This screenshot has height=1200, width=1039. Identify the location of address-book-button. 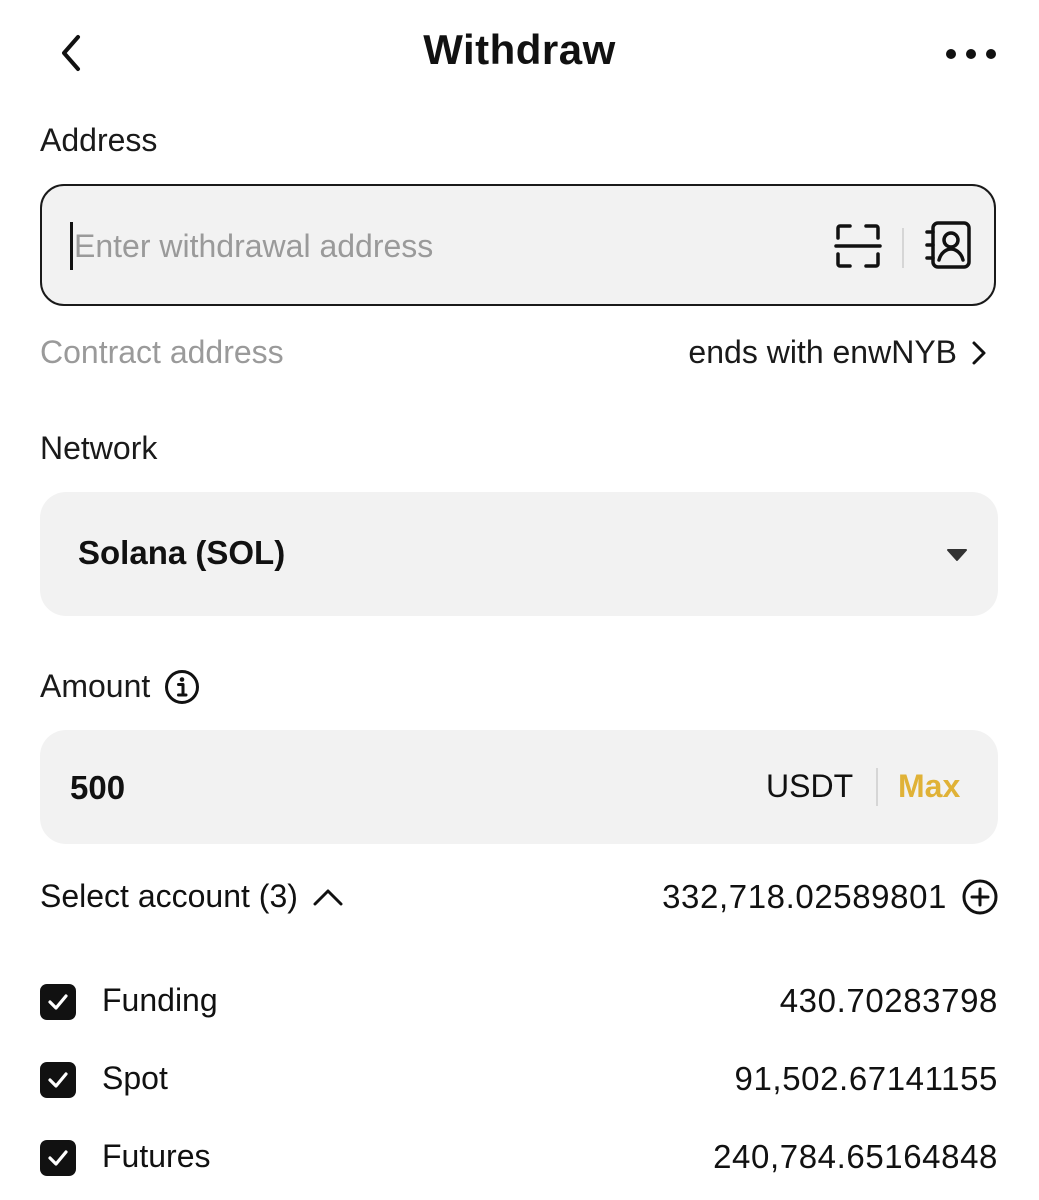
(948, 245).